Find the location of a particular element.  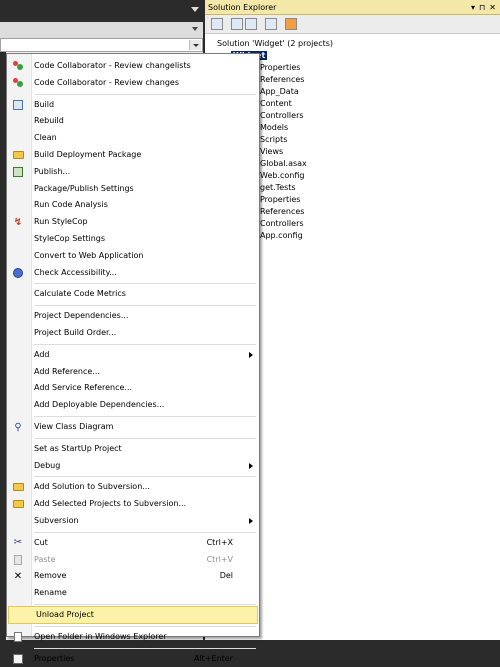

tree-node: Global.asax is located at coordinates (283, 164).